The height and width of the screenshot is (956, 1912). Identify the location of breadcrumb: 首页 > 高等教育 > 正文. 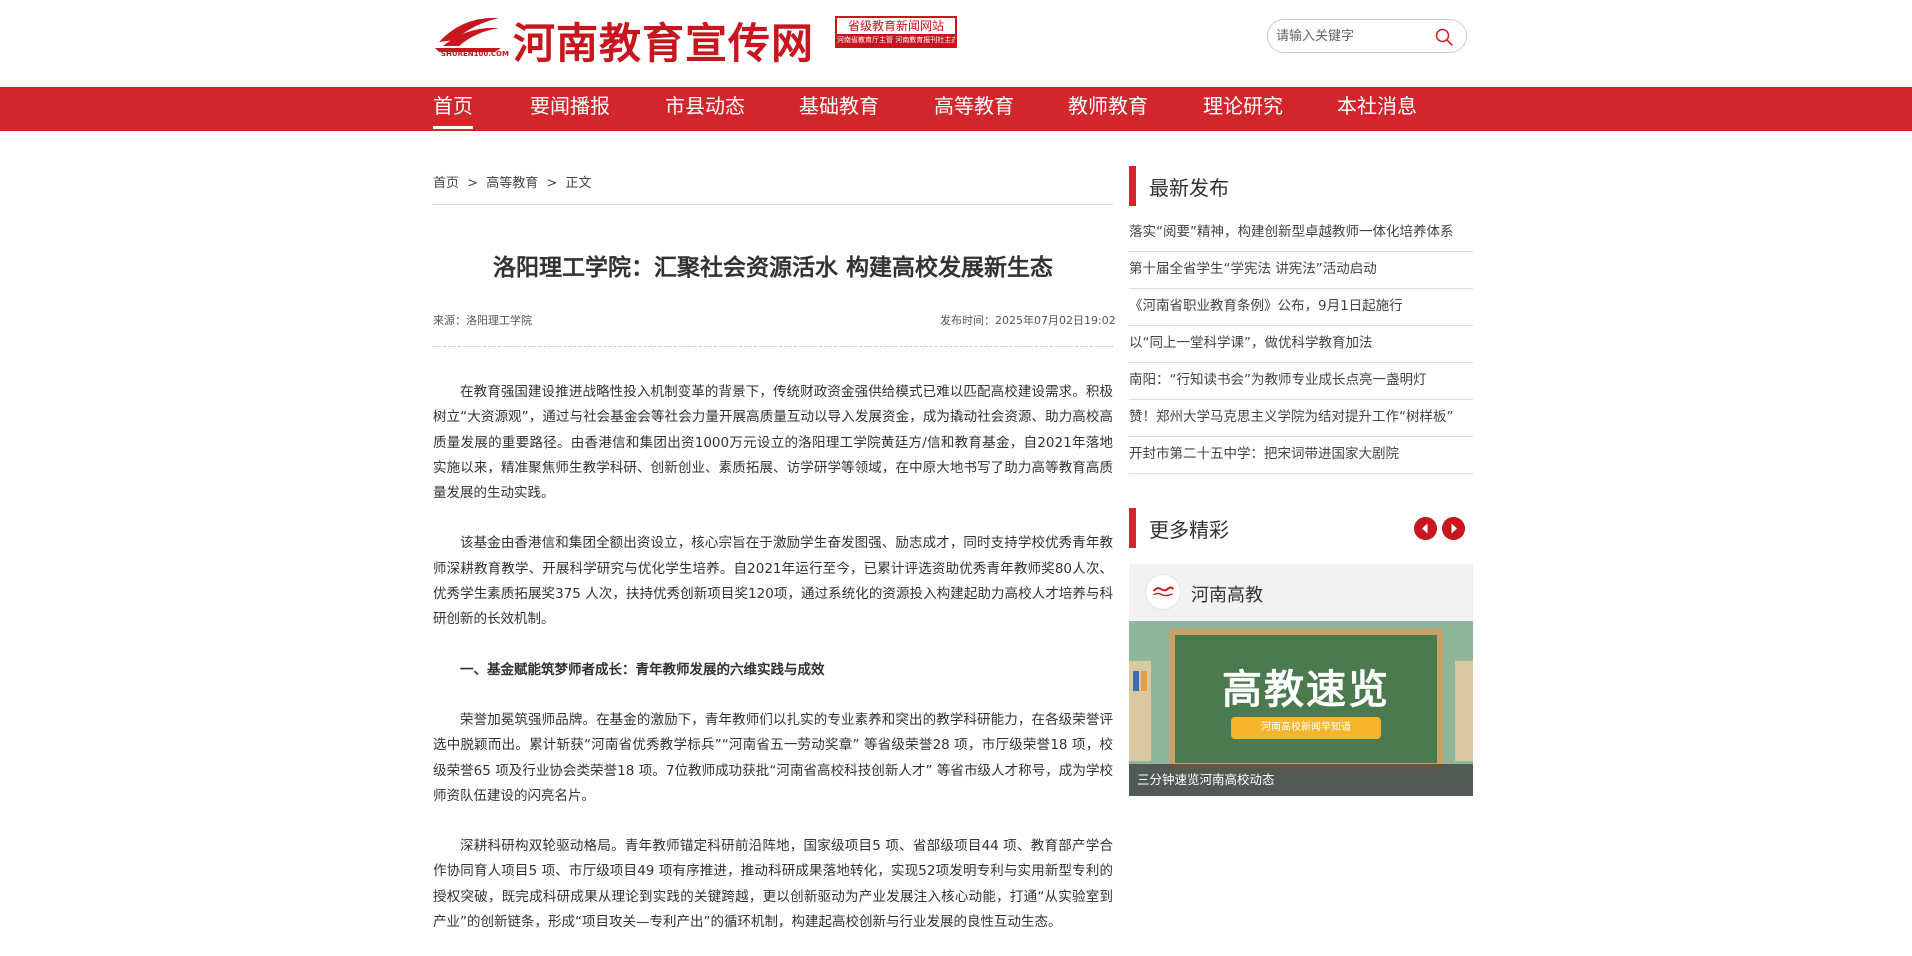
(514, 181).